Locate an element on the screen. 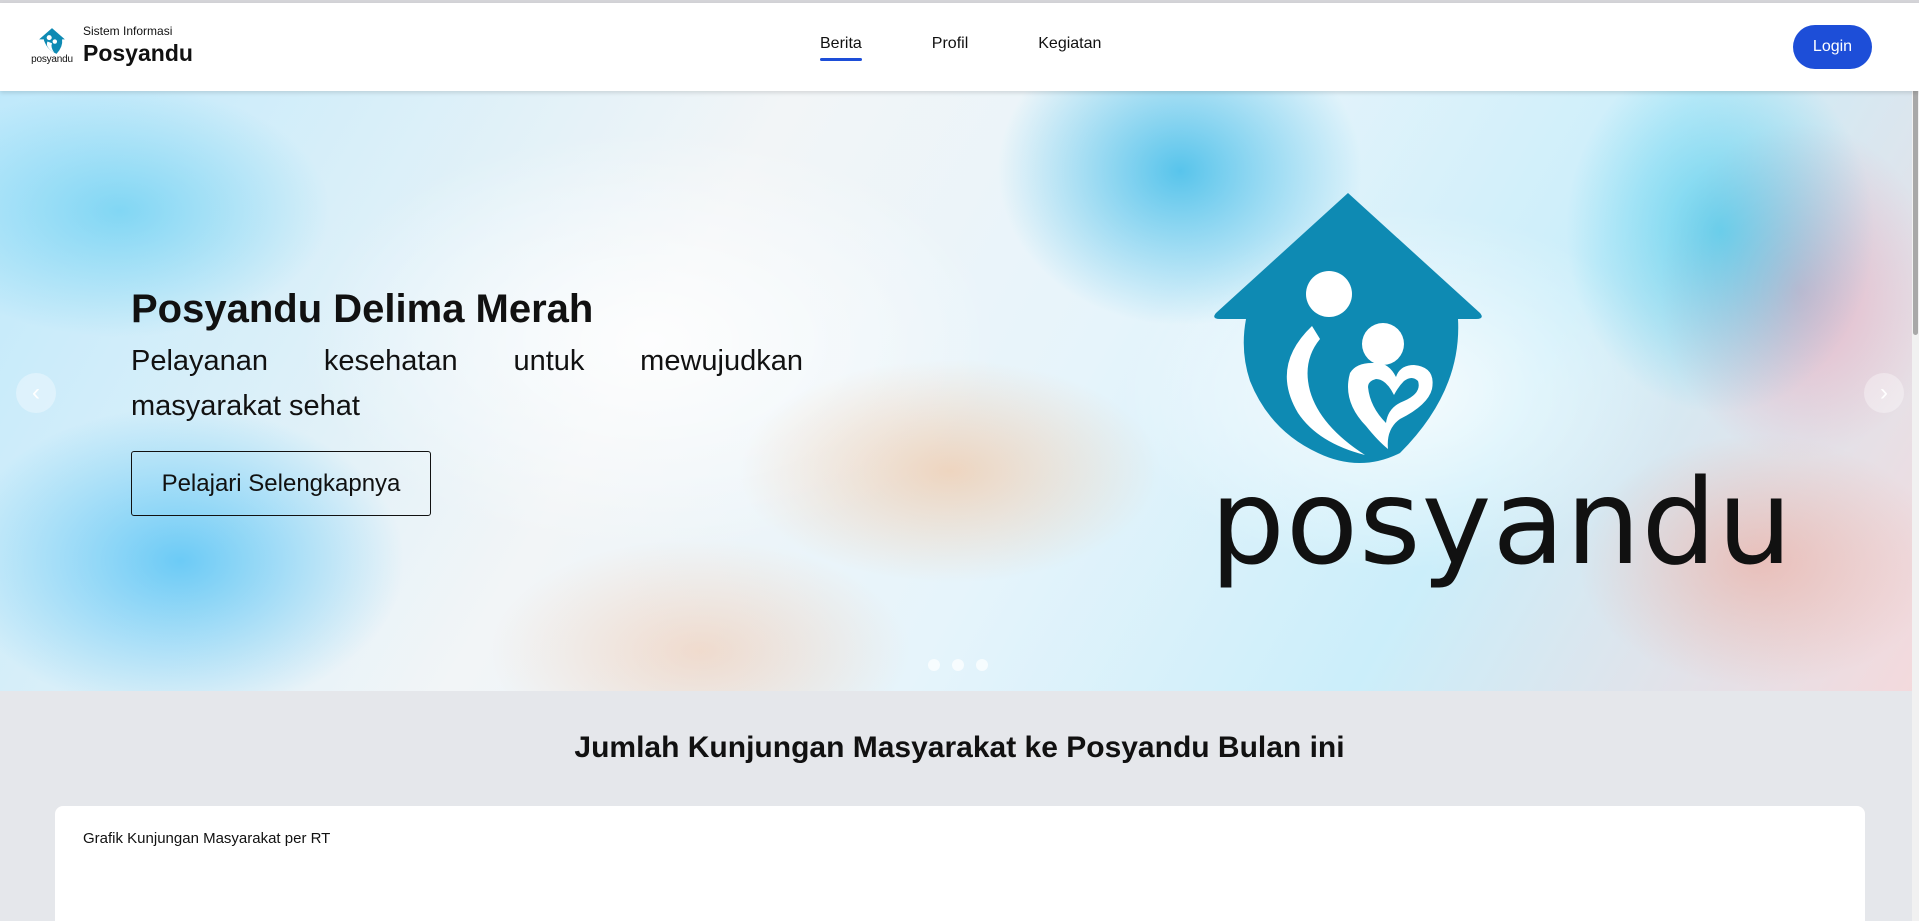 This screenshot has width=1919, height=921. nav-item-kegiatan: Kegiatan is located at coordinates (1069, 48).